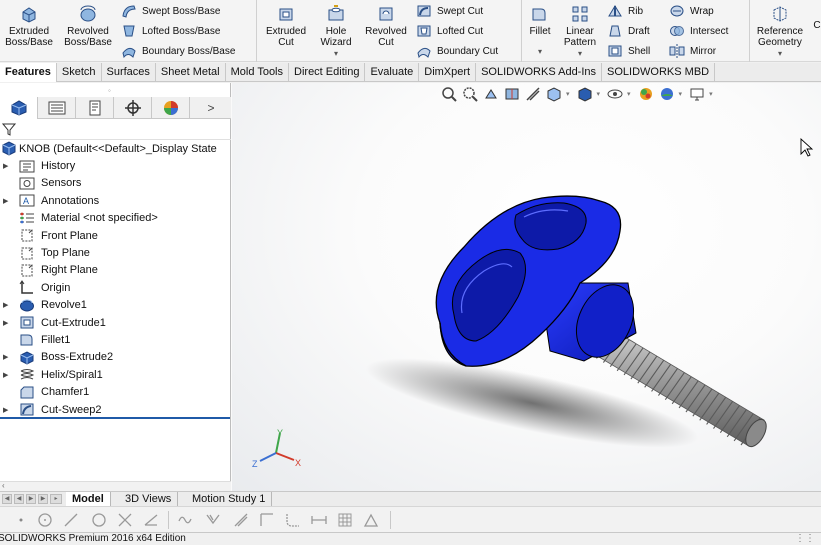  What do you see at coordinates (533, 94) in the screenshot?
I see `dynamic-annotation-icon` at bounding box center [533, 94].